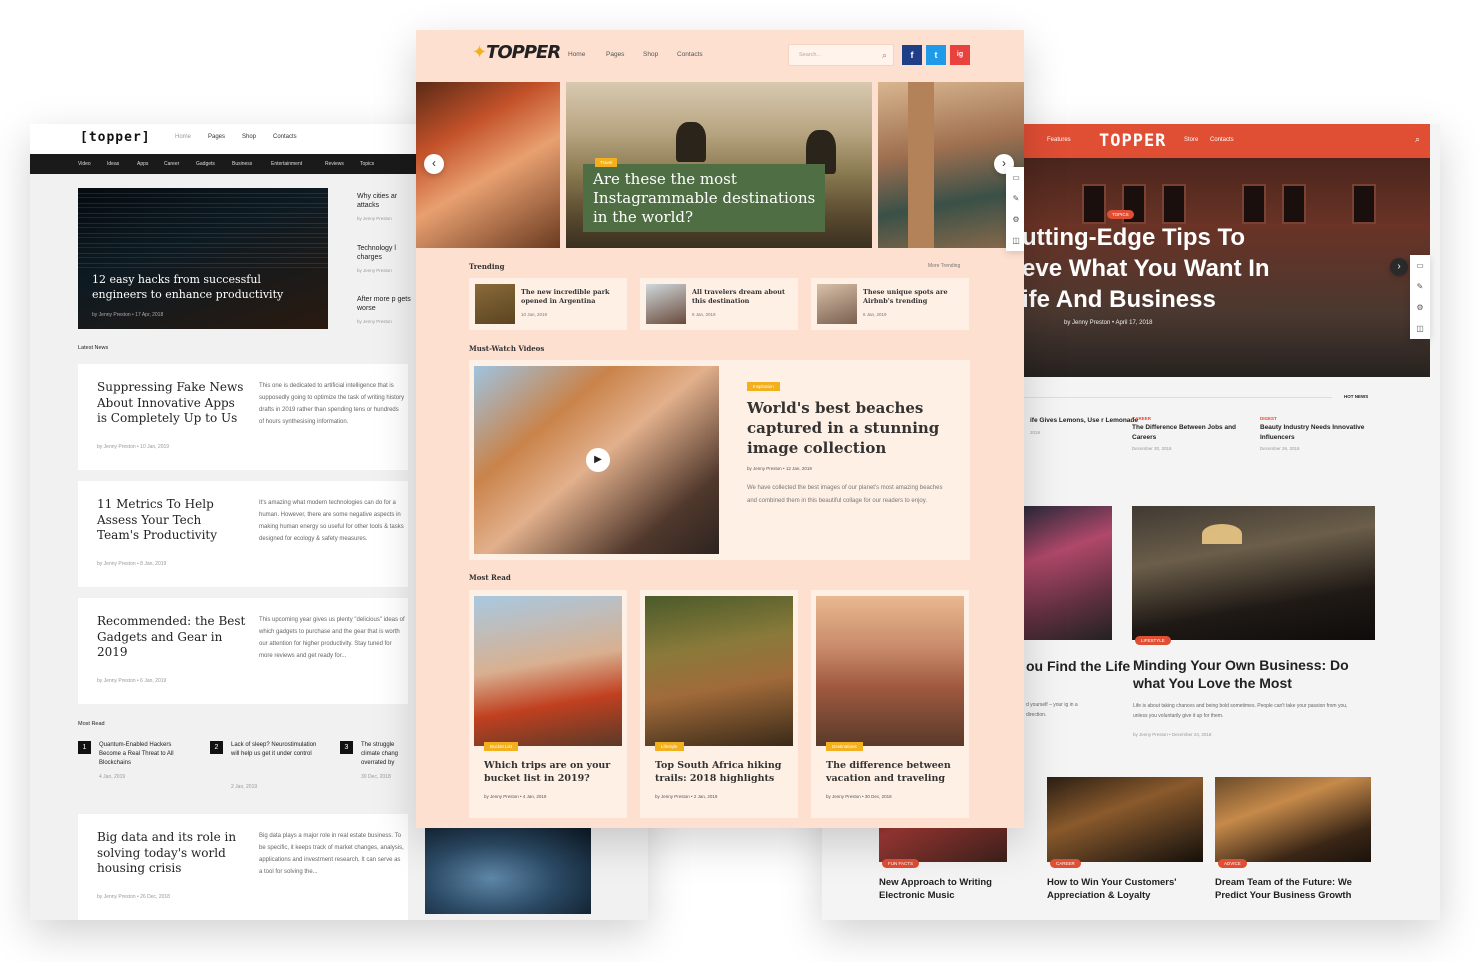 The width and height of the screenshot is (1480, 962). I want to click on left-side-item: After more p gets worse by Jenny Preston, so click(387, 310).